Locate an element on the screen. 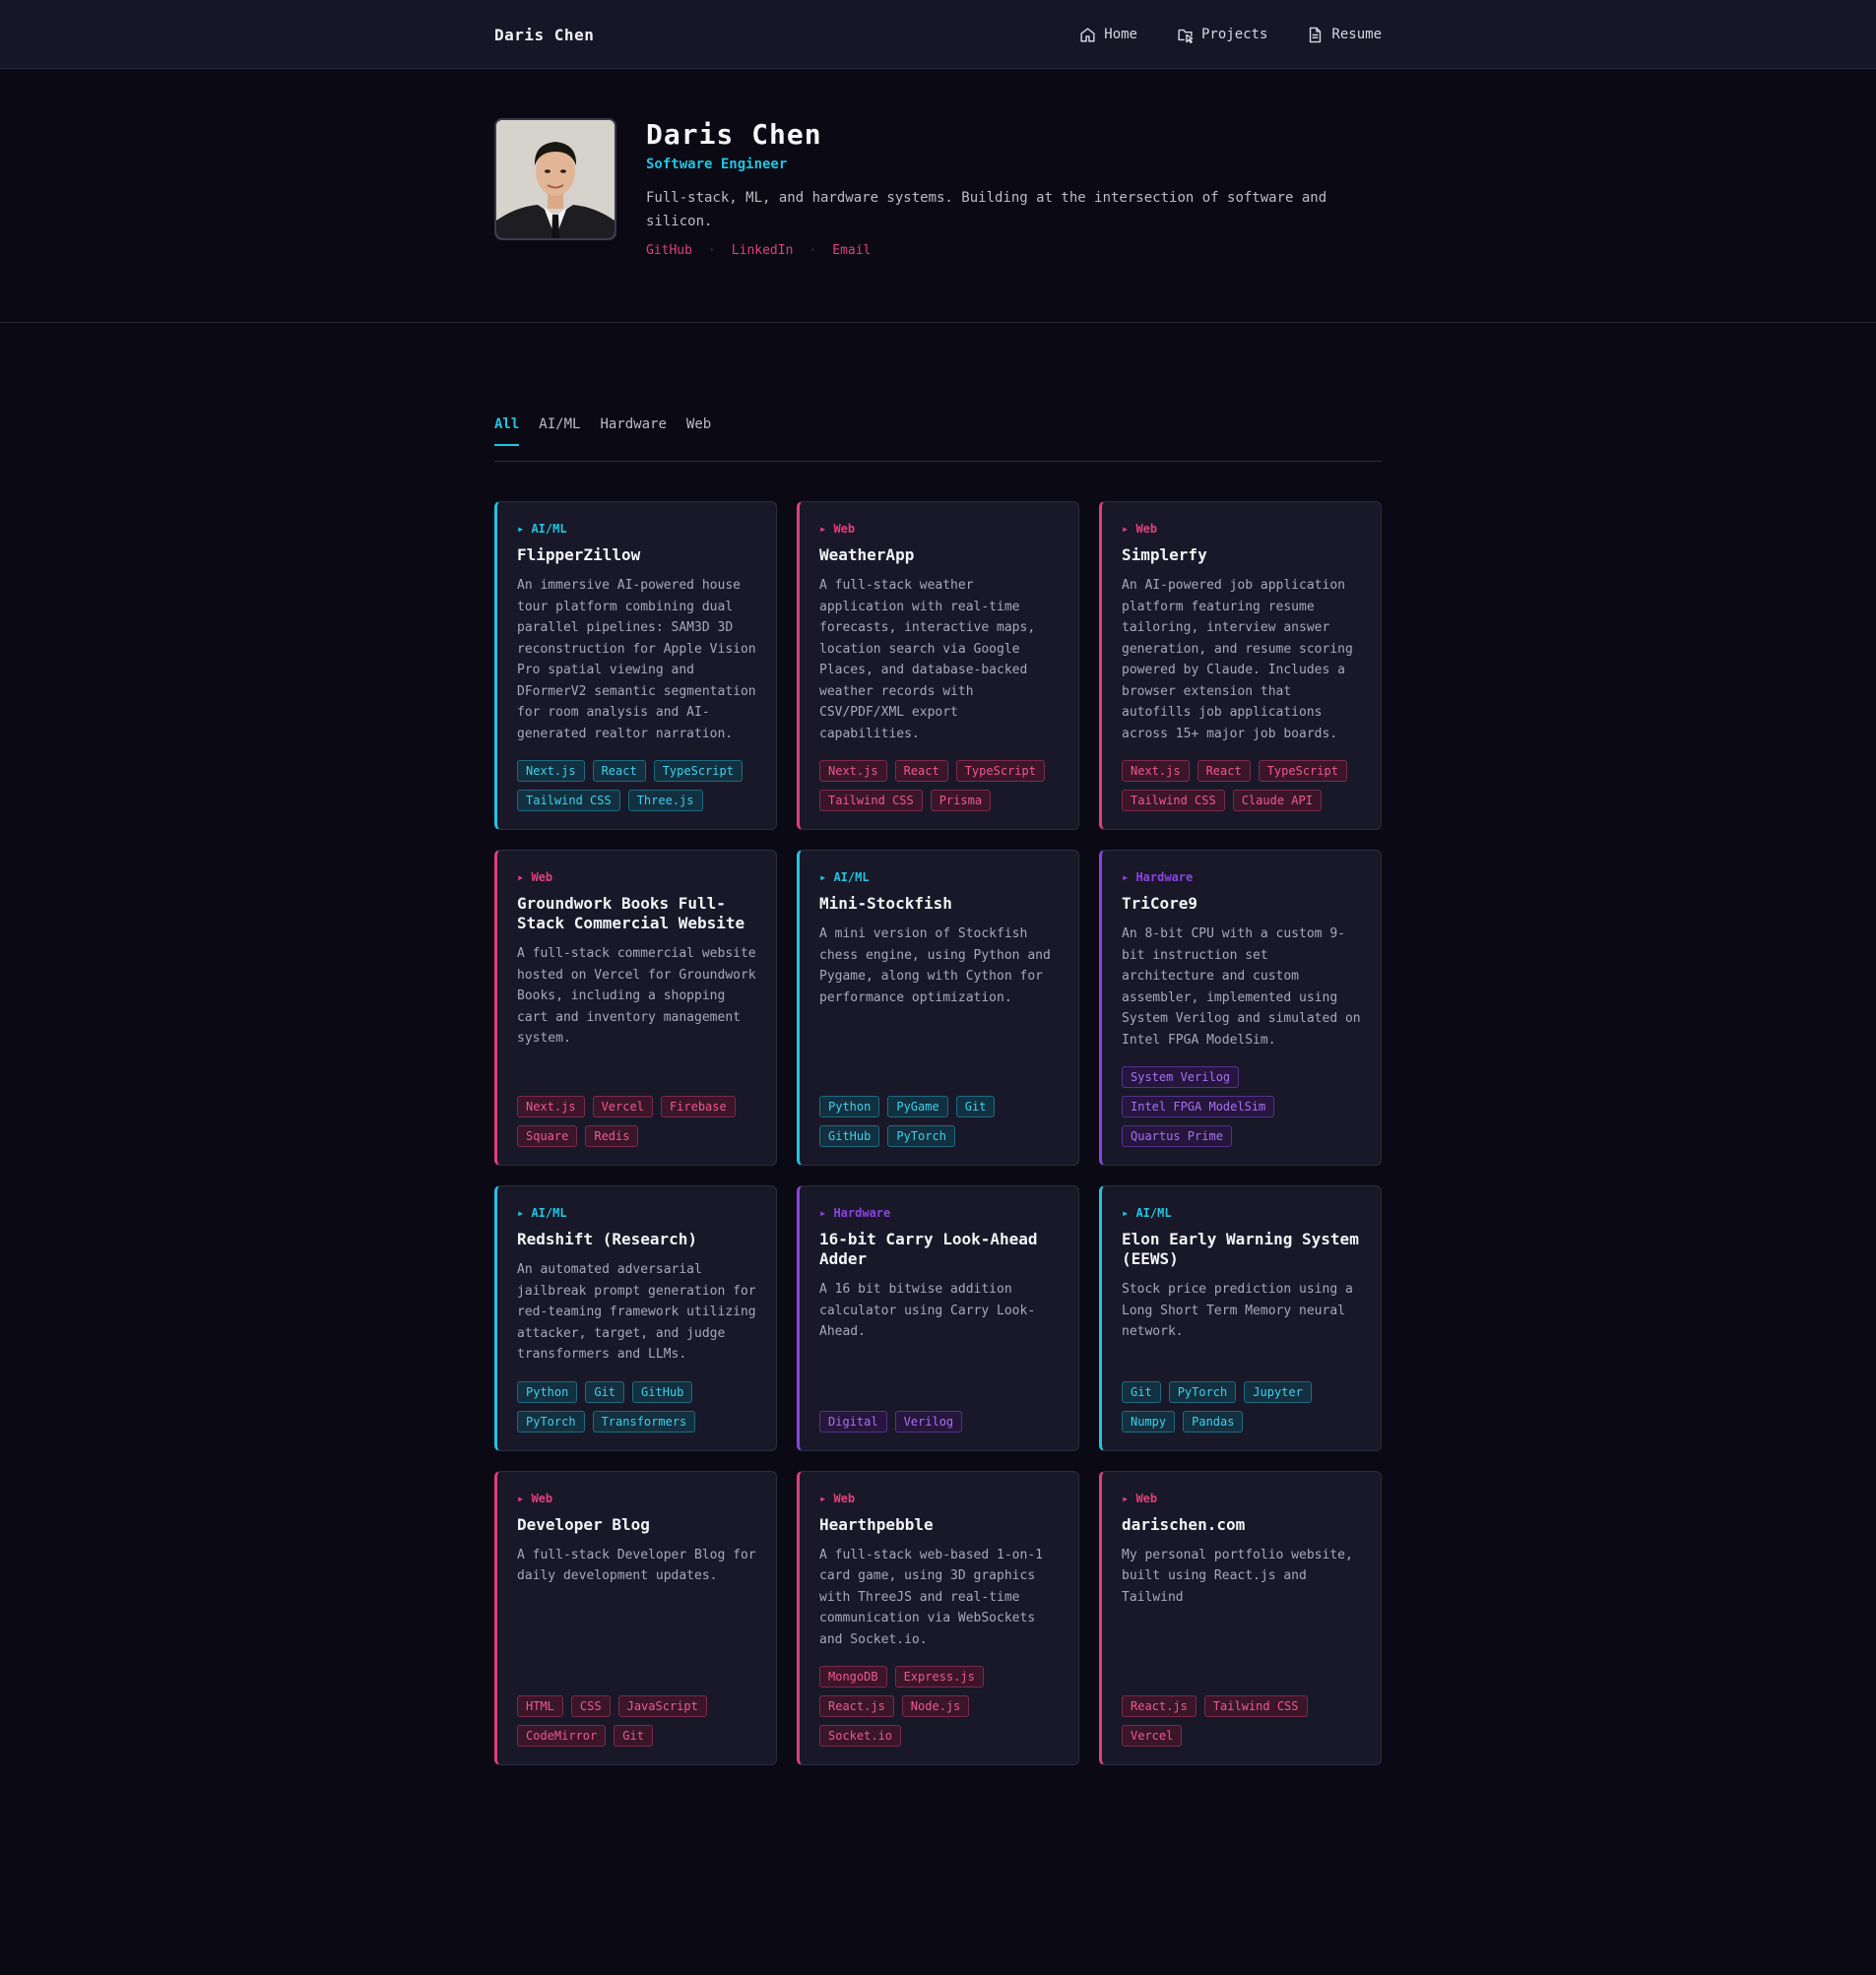  project-title: TriCore9 is located at coordinates (1241, 904).